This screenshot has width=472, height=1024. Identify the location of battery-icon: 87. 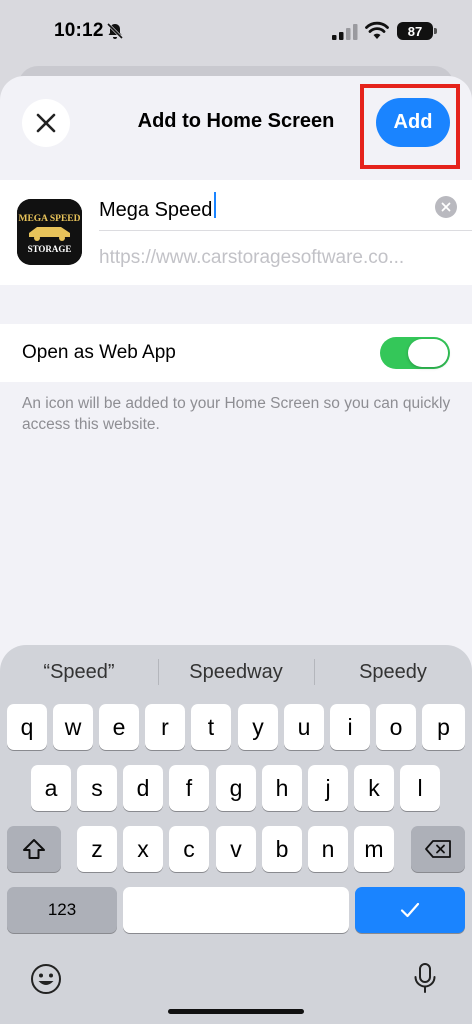
(417, 31).